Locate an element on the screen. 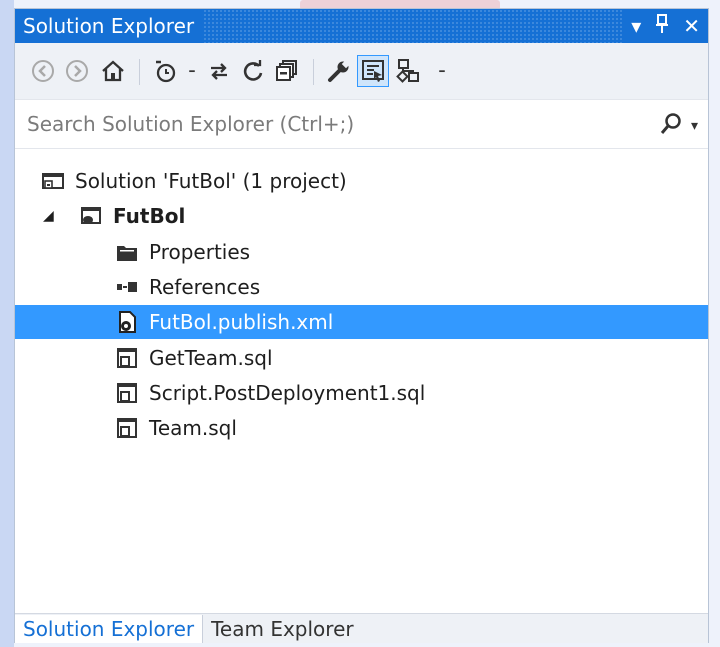 The height and width of the screenshot is (647, 720). expanded-triangle-icon: ◢ is located at coordinates (48, 216).